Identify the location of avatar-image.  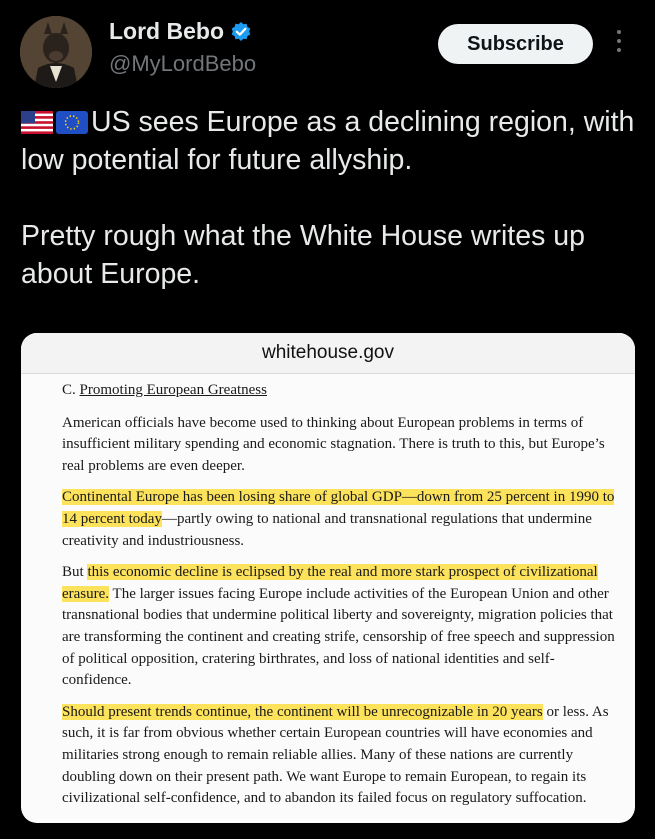
(56, 52).